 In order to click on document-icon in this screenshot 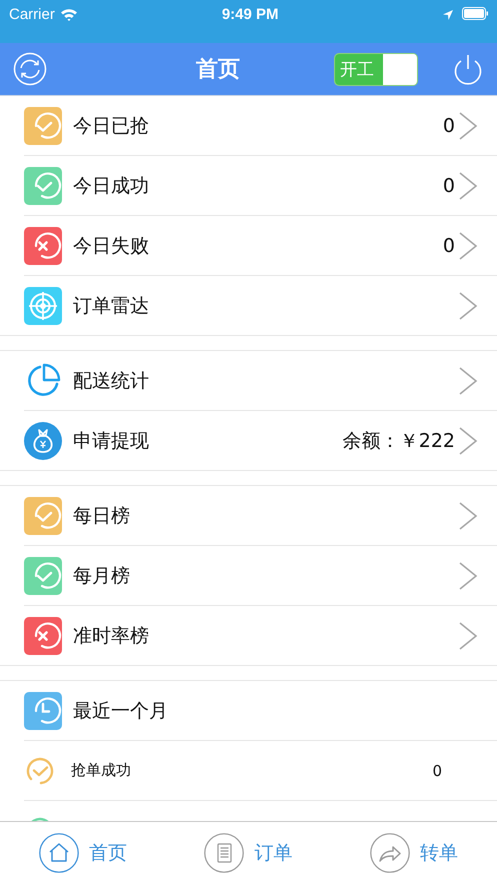, I will do `click(224, 852)`.